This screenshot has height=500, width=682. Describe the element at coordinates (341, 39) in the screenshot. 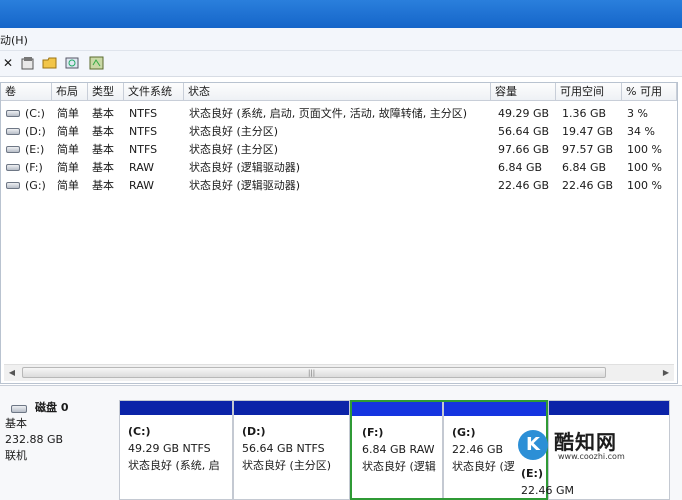

I see `menu-bar: 动(H)` at that location.